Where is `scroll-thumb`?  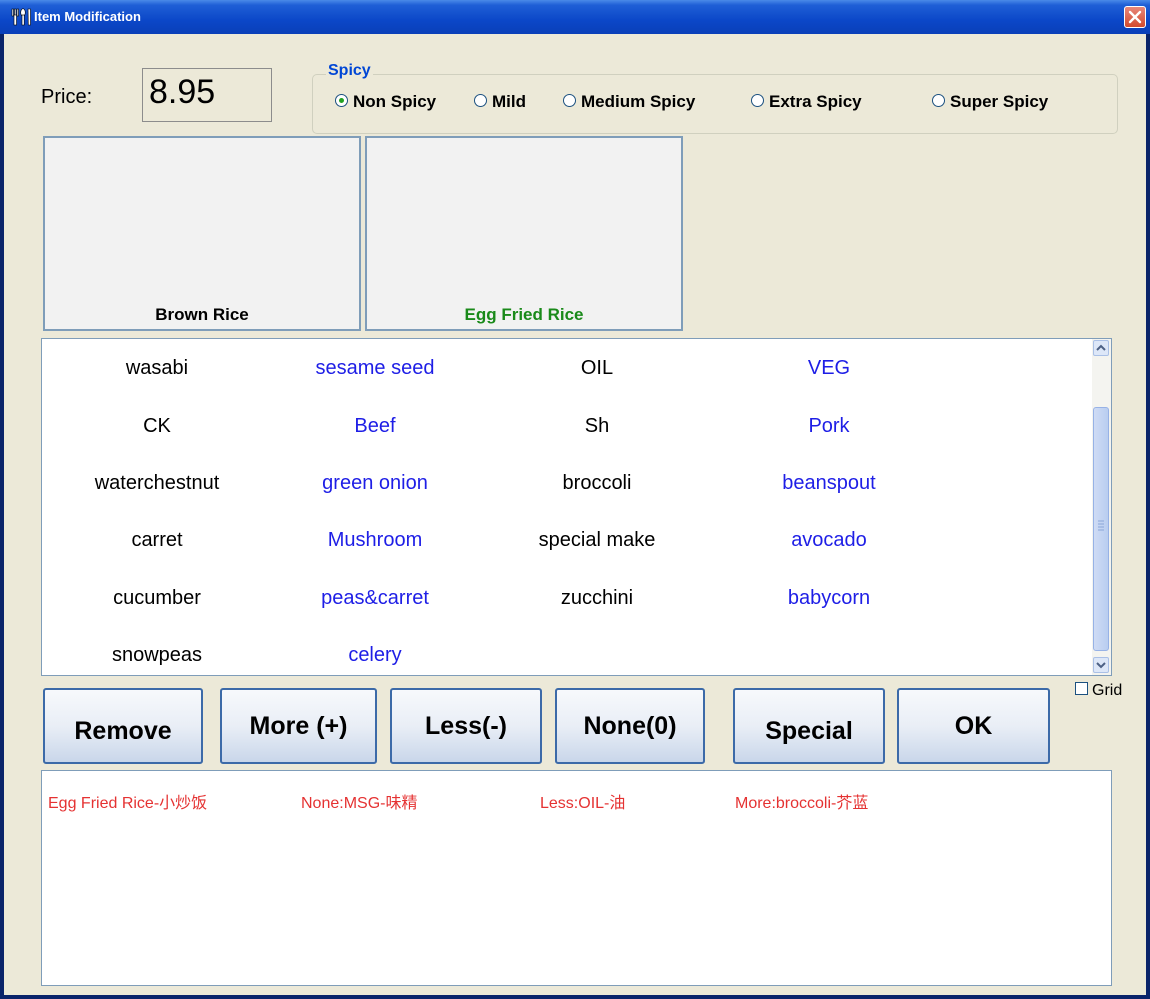 scroll-thumb is located at coordinates (1101, 529).